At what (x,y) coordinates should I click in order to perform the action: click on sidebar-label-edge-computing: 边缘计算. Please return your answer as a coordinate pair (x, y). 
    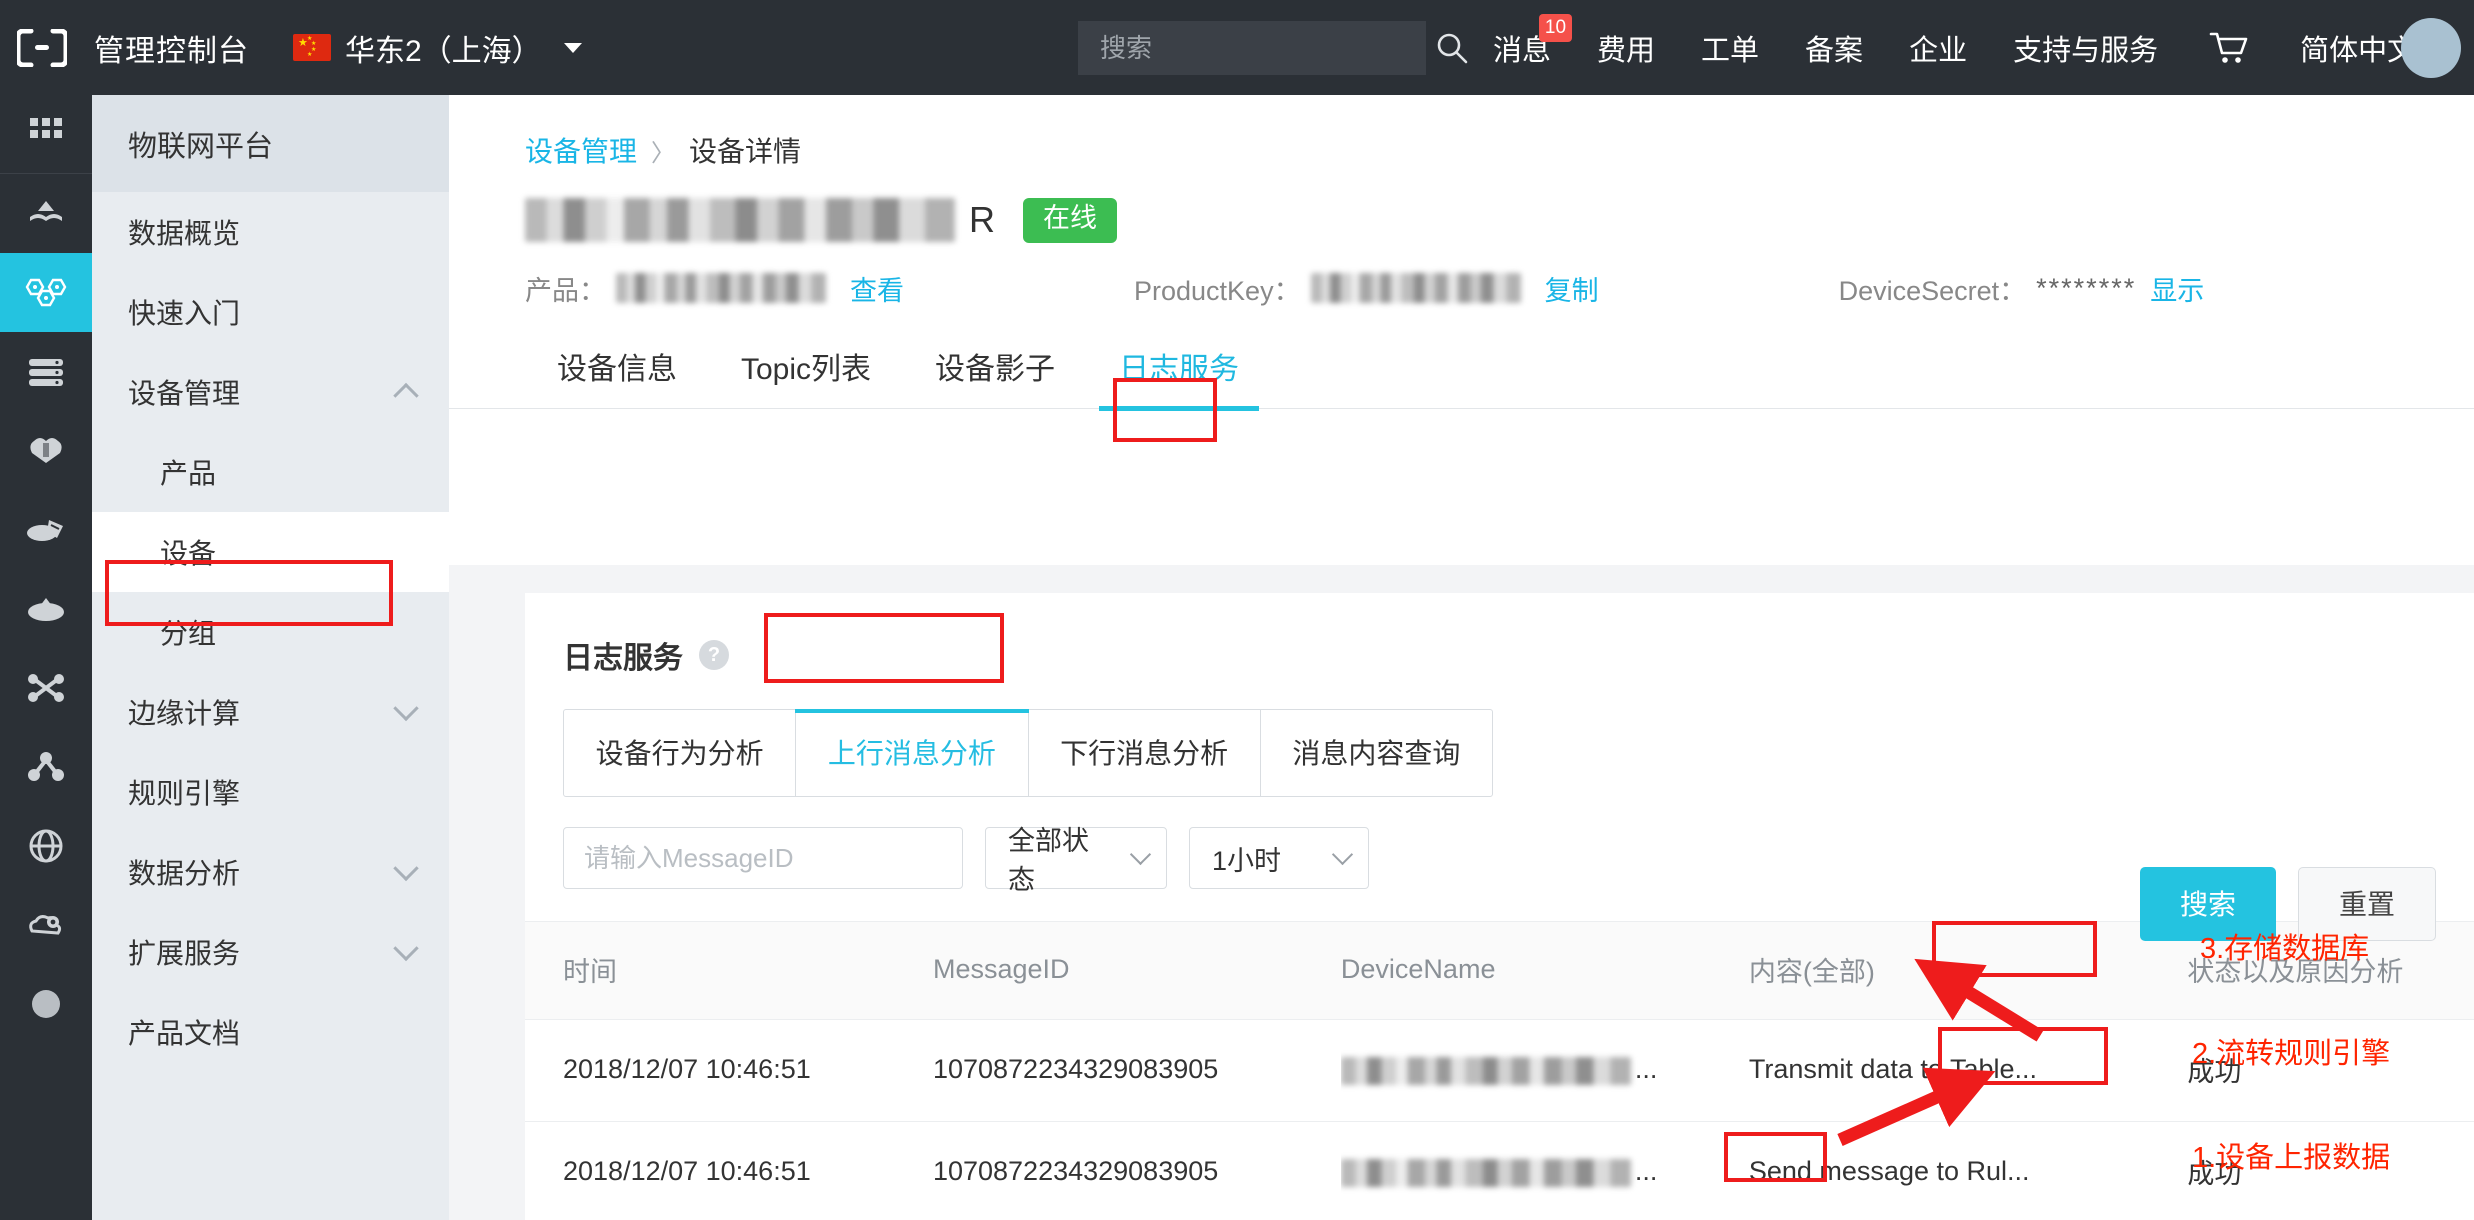
    Looking at the image, I should click on (184, 713).